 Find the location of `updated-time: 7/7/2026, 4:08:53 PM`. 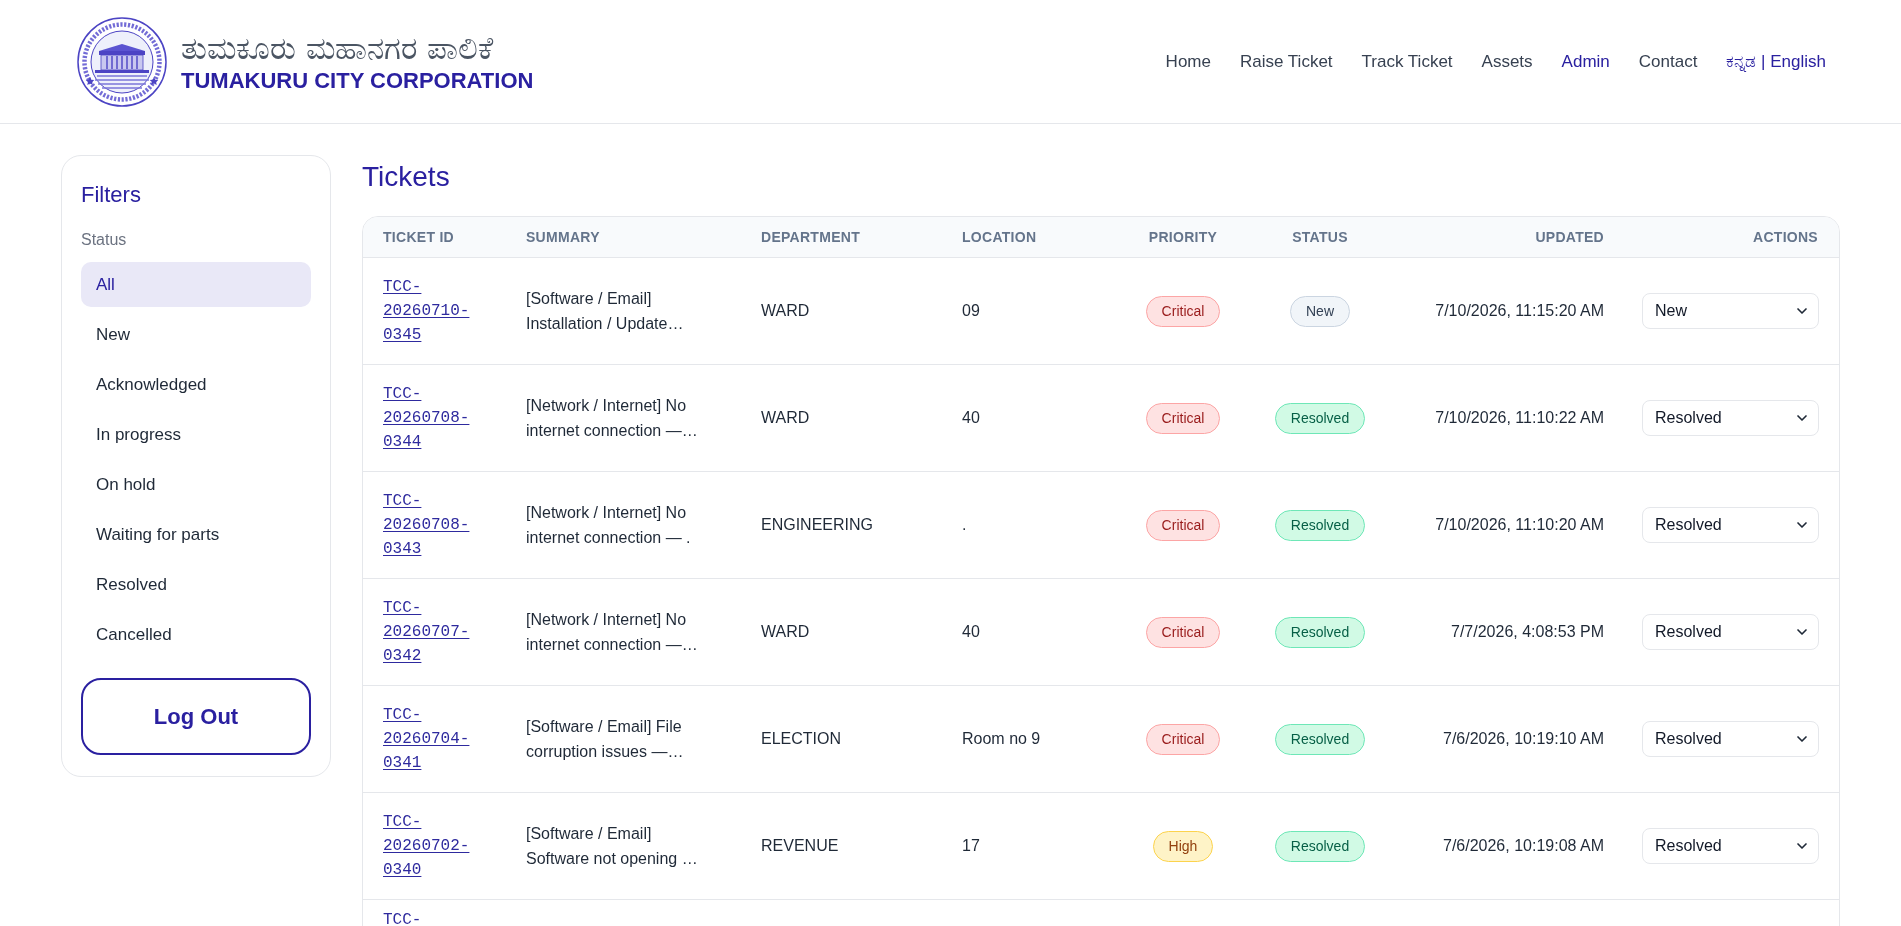

updated-time: 7/7/2026, 4:08:53 PM is located at coordinates (1527, 632).